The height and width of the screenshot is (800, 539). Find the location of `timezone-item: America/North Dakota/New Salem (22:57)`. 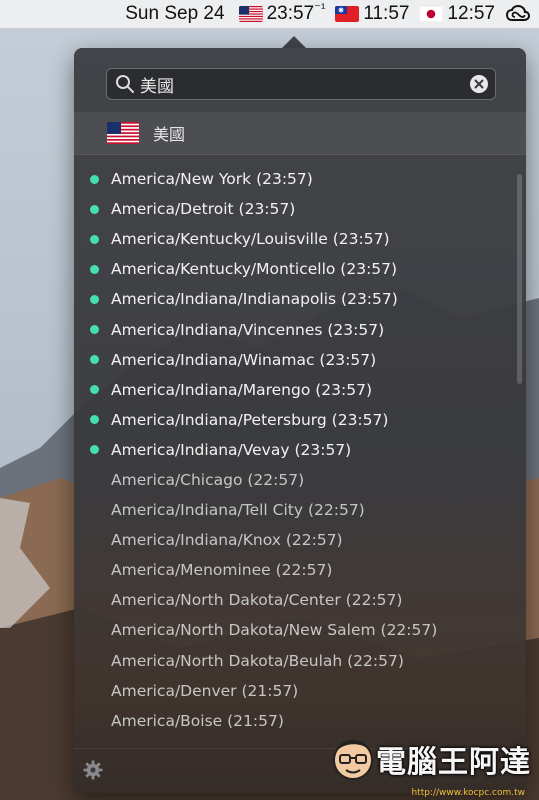

timezone-item: America/North Dakota/New Salem (22:57) is located at coordinates (300, 630).